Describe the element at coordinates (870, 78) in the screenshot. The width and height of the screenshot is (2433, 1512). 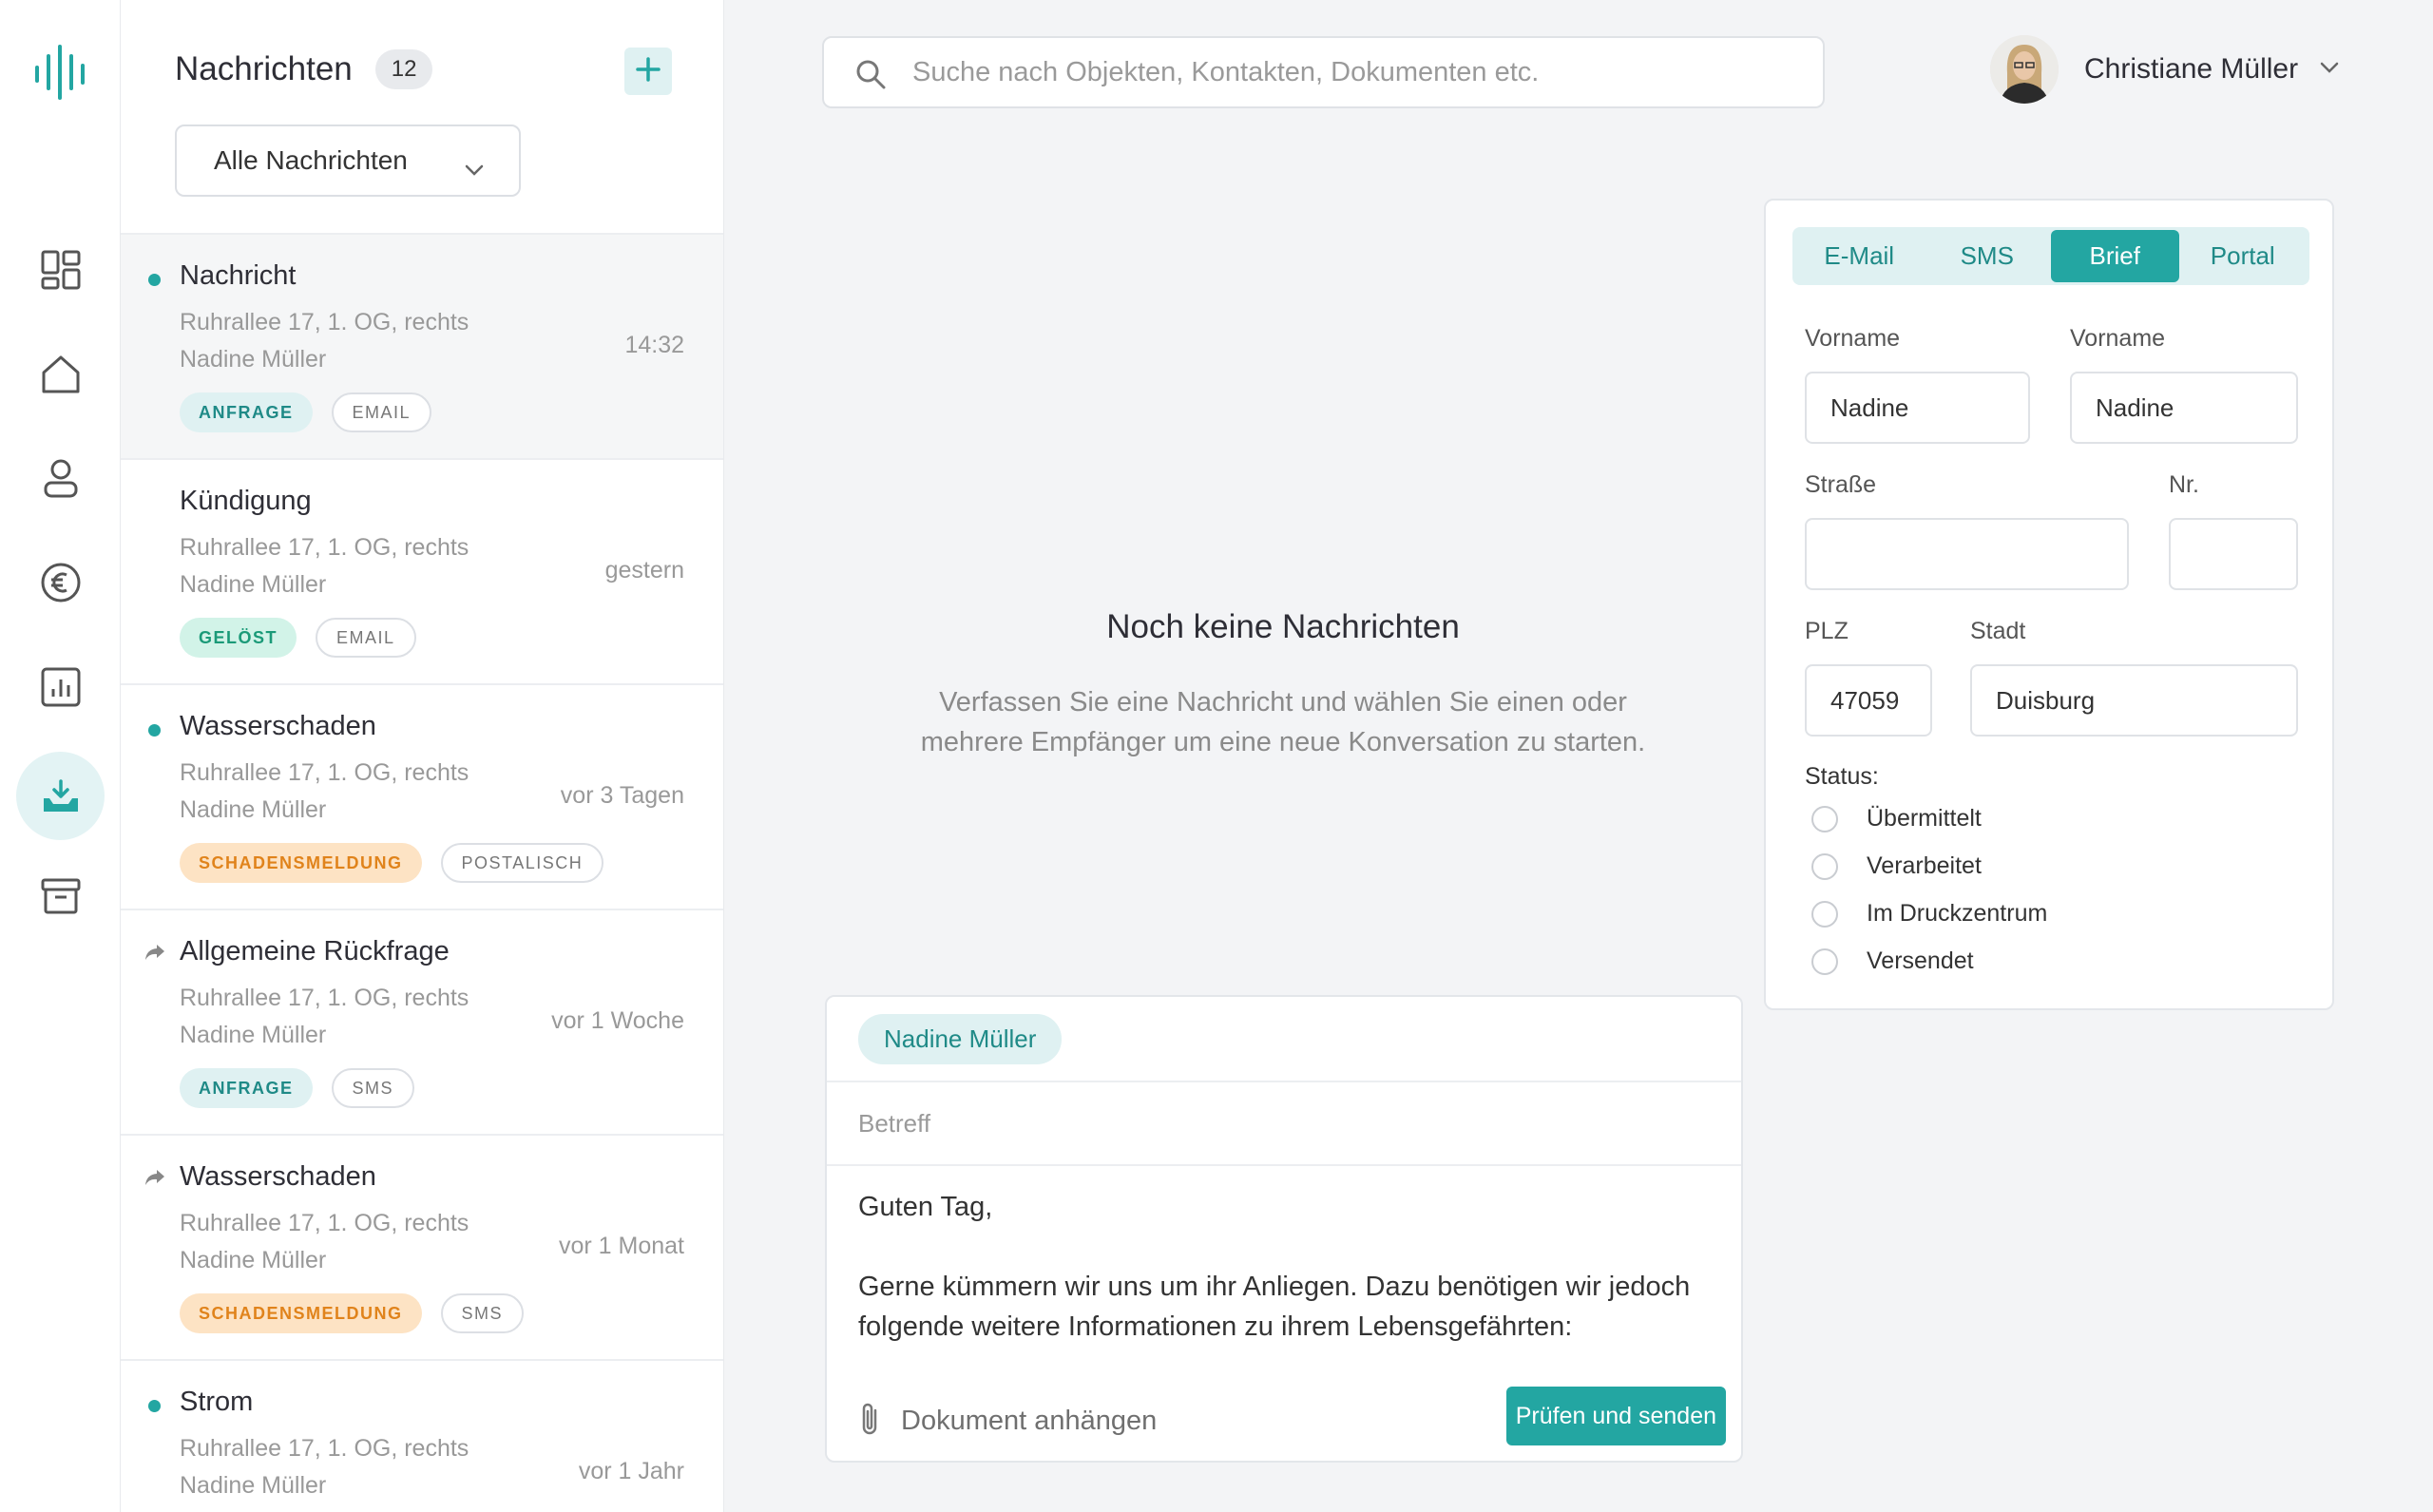
I see `search-icon` at that location.